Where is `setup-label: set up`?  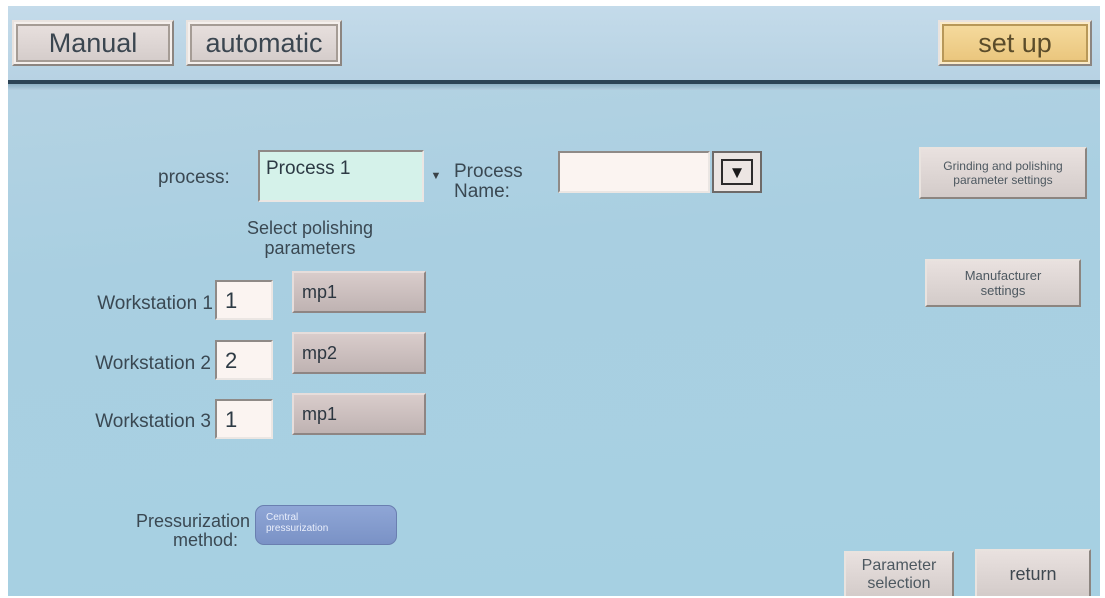
setup-label: set up is located at coordinates (1015, 42).